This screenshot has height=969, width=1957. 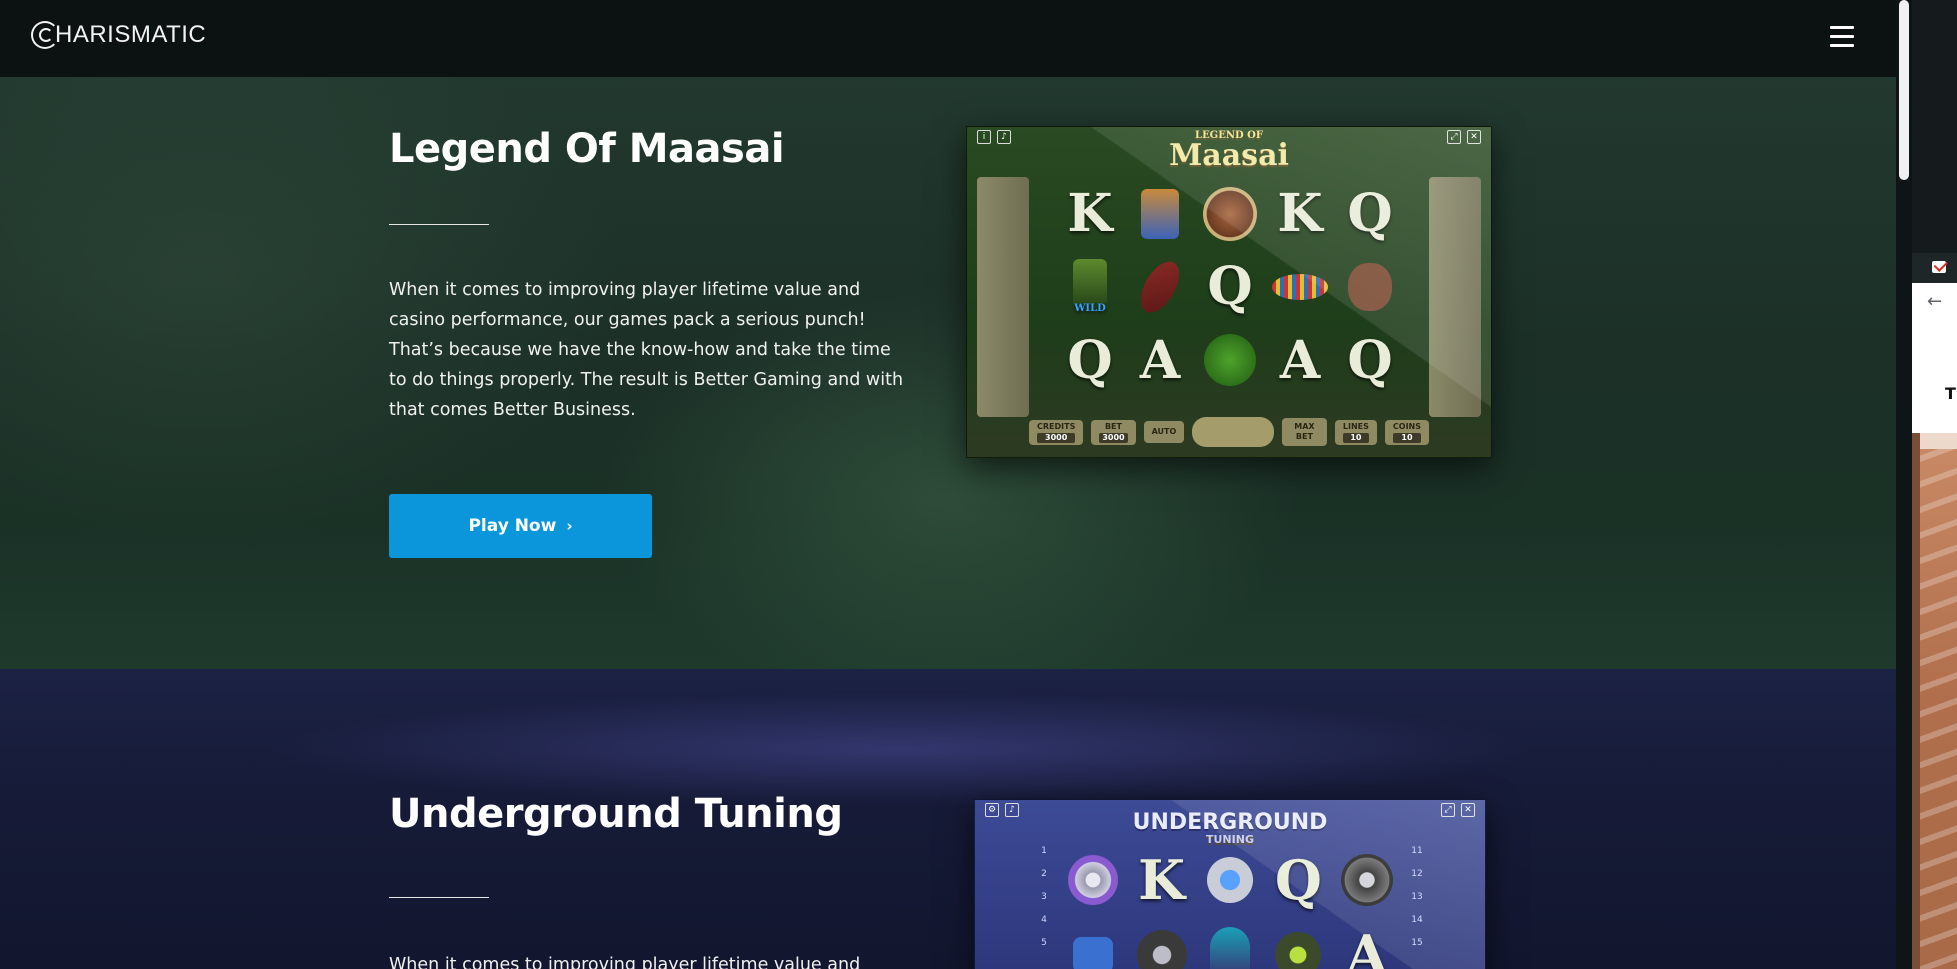 I want to click on bet-box: BET 3000, so click(x=1113, y=432).